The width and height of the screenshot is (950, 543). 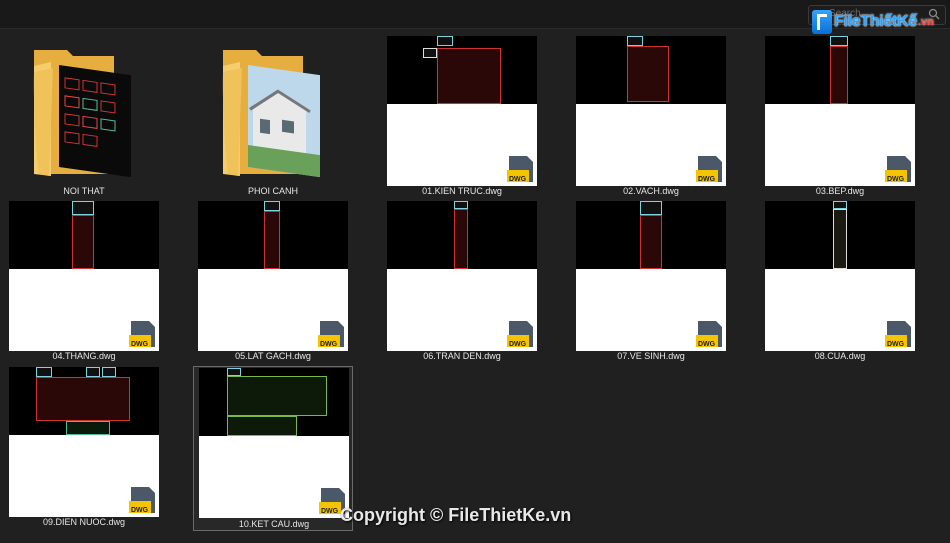 I want to click on item-name: 01.KIEN TRUC.dwg, so click(x=462, y=191).